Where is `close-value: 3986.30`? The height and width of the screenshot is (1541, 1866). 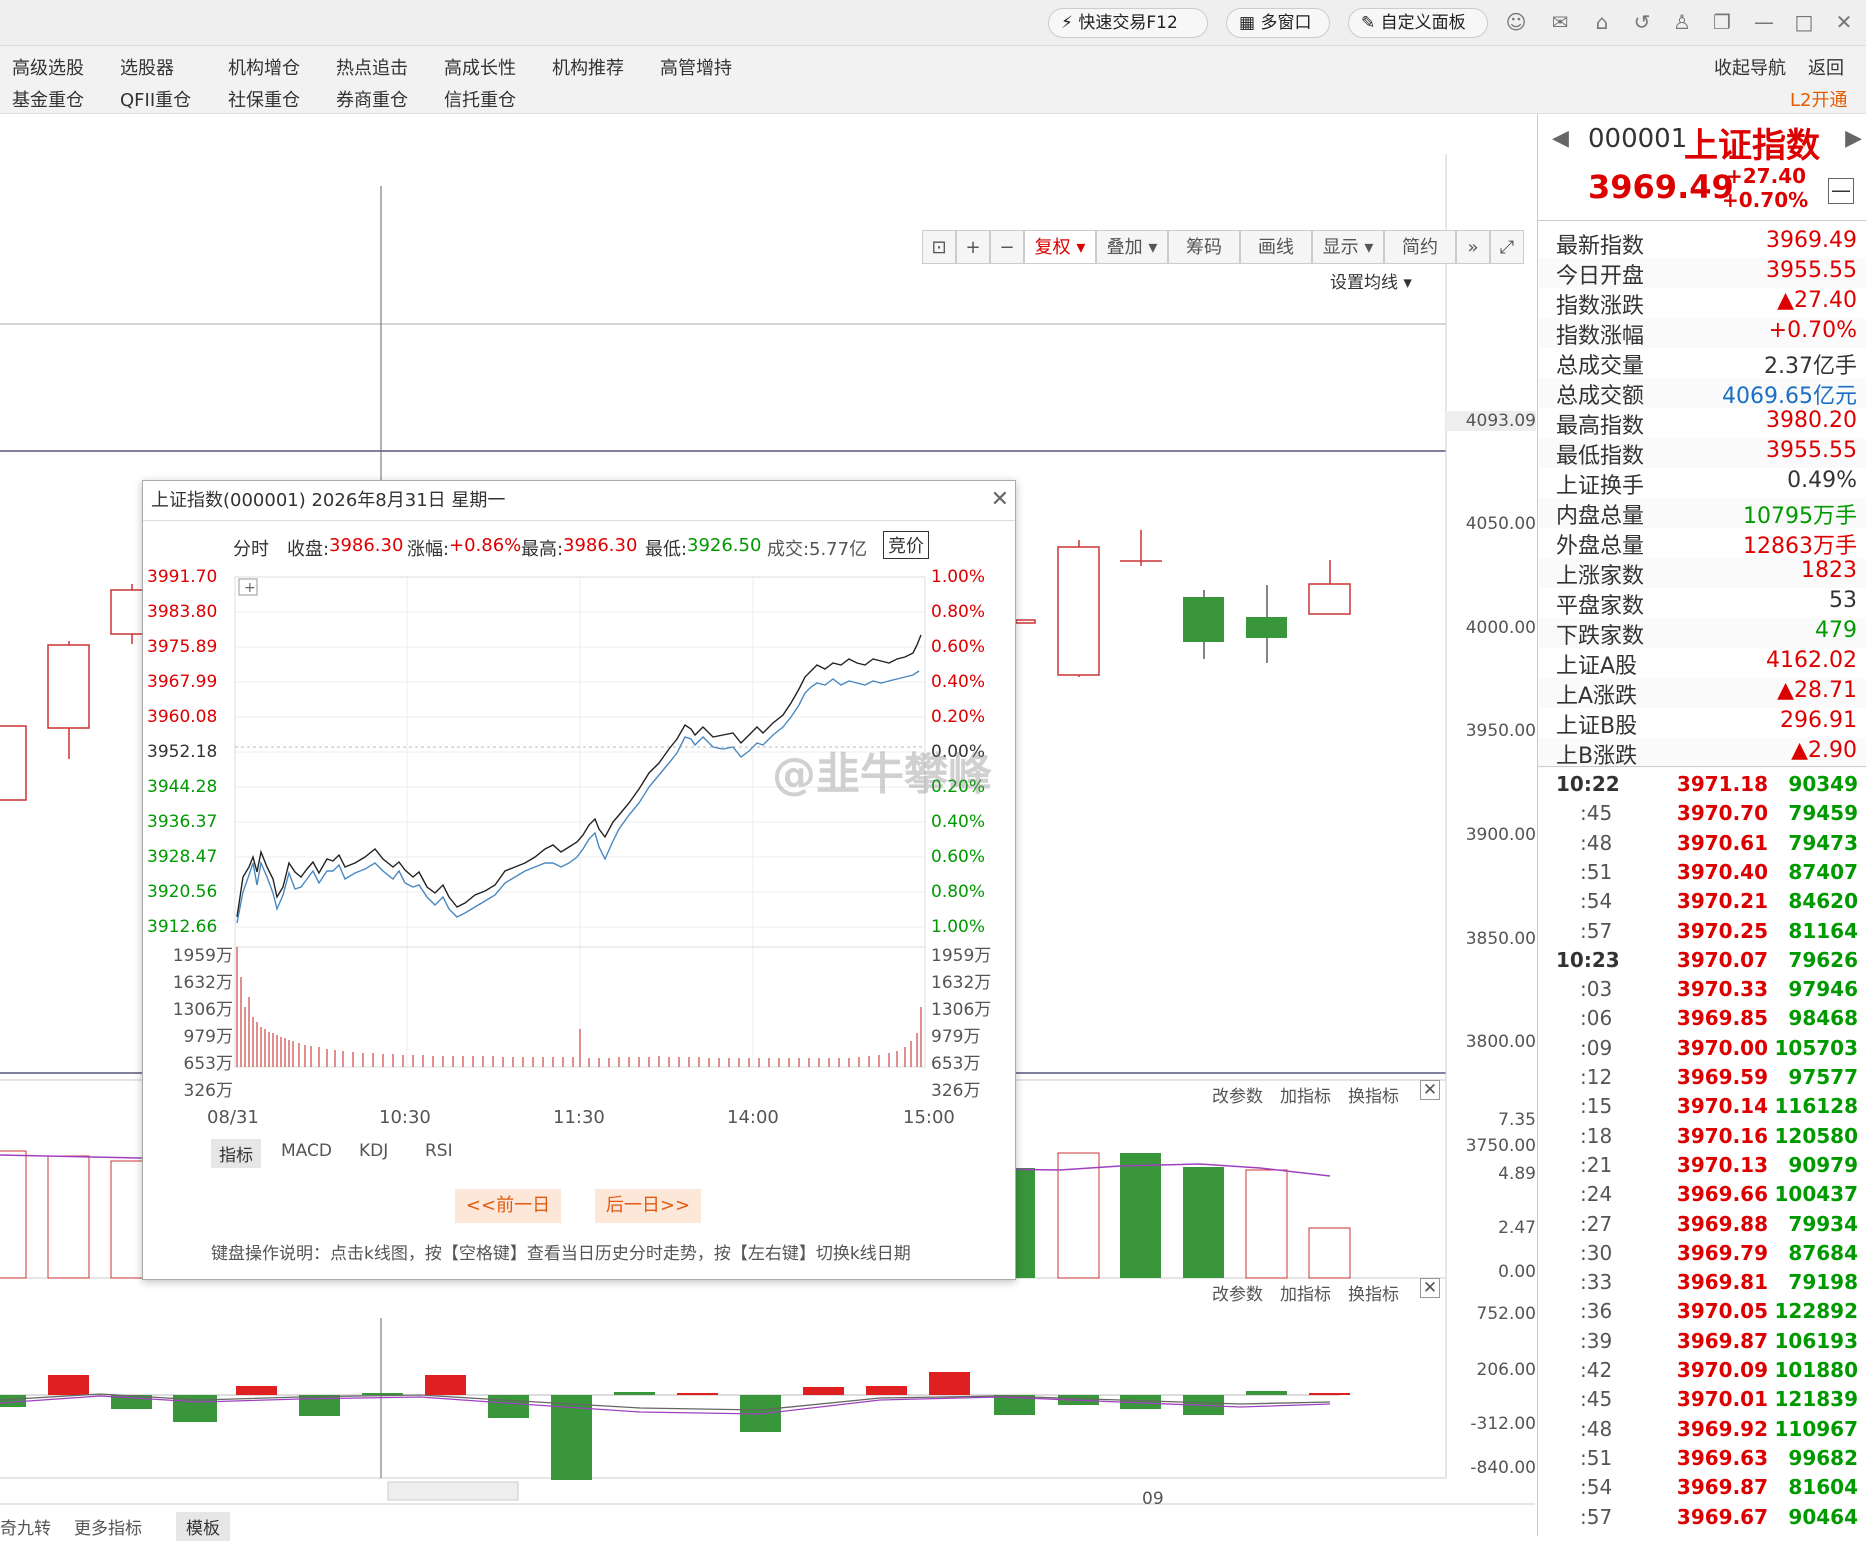
close-value: 3986.30 is located at coordinates (366, 545).